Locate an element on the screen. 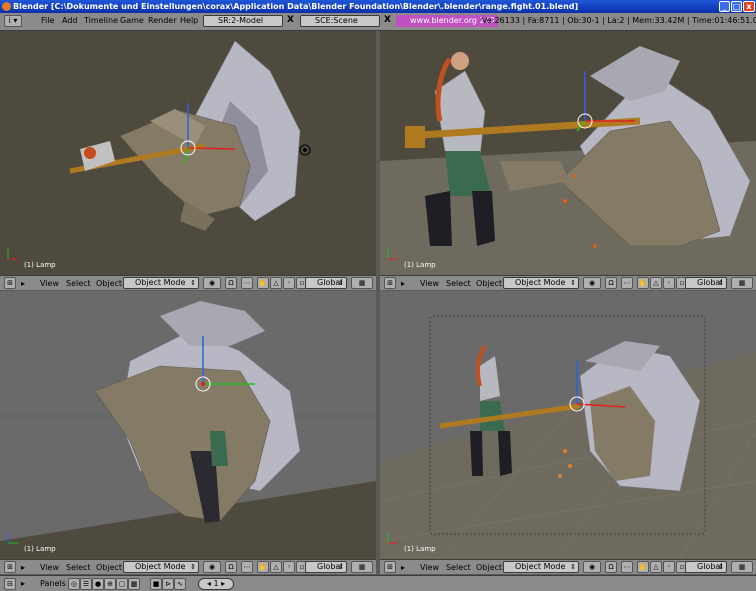 The height and width of the screenshot is (591, 756). editor-type-icon: ⊟ is located at coordinates (10, 584).